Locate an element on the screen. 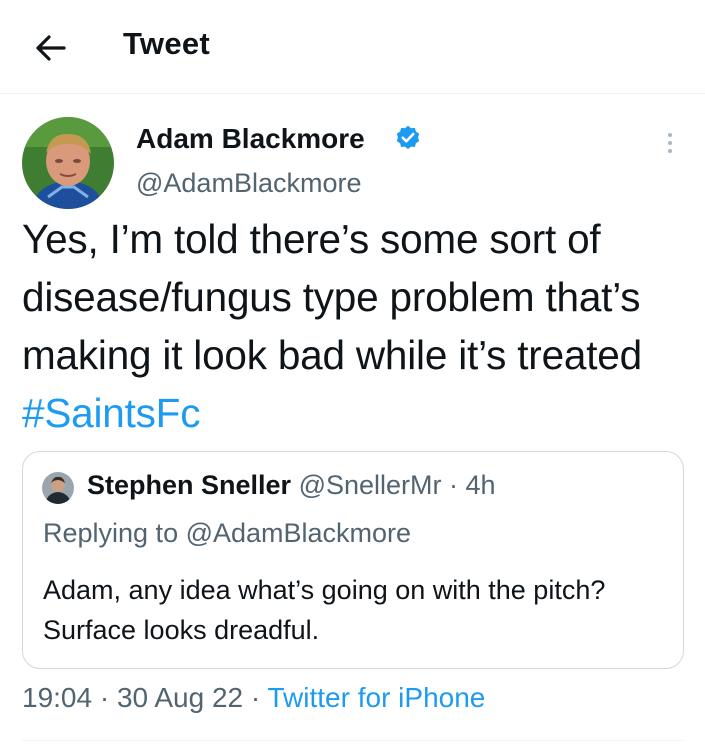 Image resolution: width=705 pixels, height=750 pixels. top-bar: Tweet is located at coordinates (352, 47).